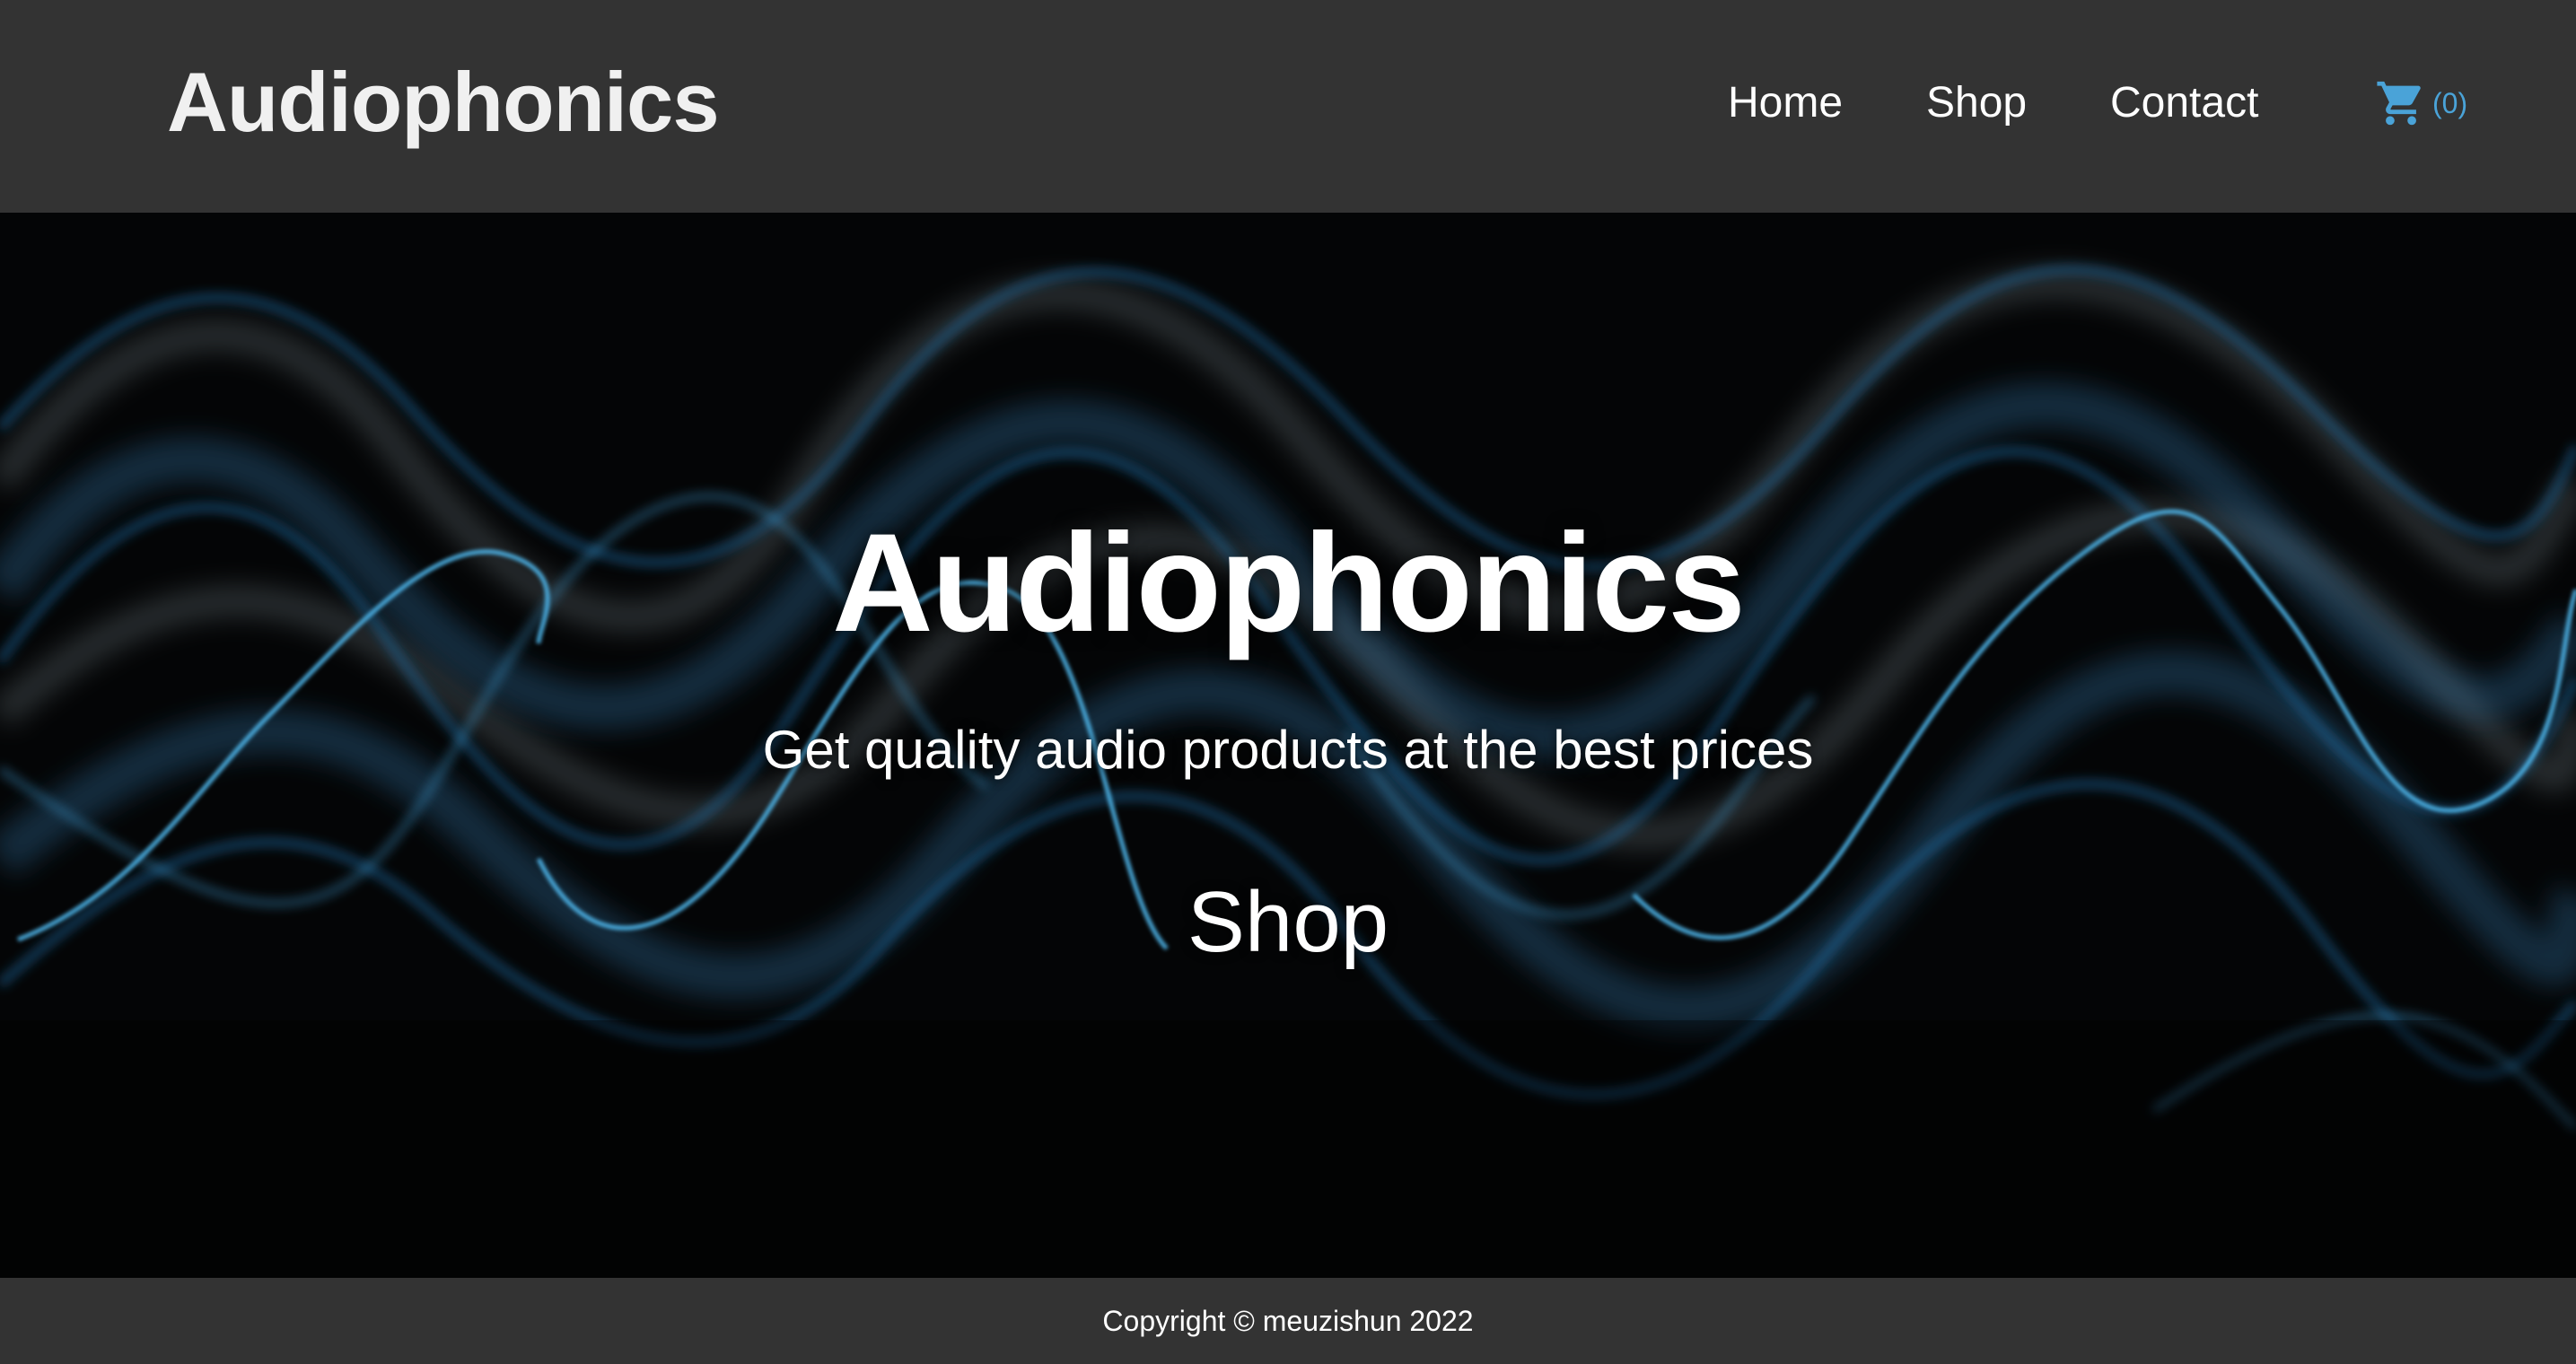 This screenshot has width=2576, height=1364. Describe the element at coordinates (2399, 103) in the screenshot. I see `cart-icon` at that location.